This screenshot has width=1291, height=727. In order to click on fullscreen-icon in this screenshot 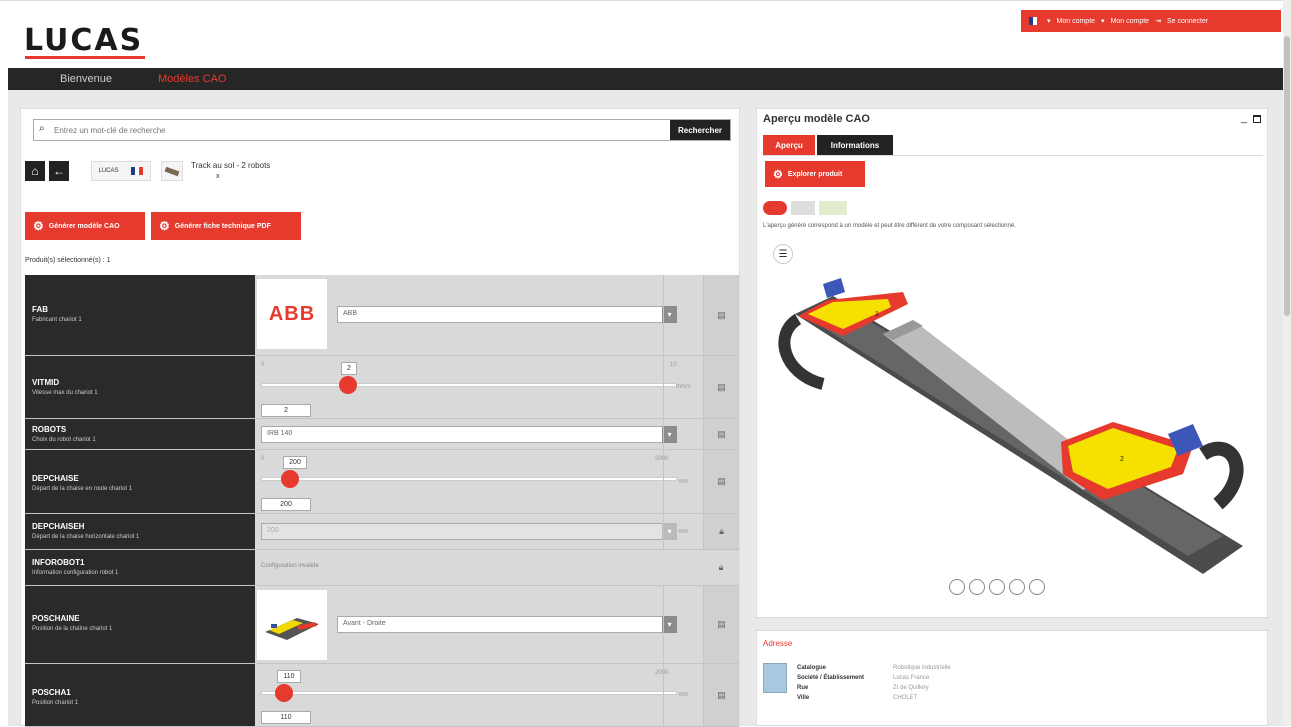, I will do `click(1037, 587)`.